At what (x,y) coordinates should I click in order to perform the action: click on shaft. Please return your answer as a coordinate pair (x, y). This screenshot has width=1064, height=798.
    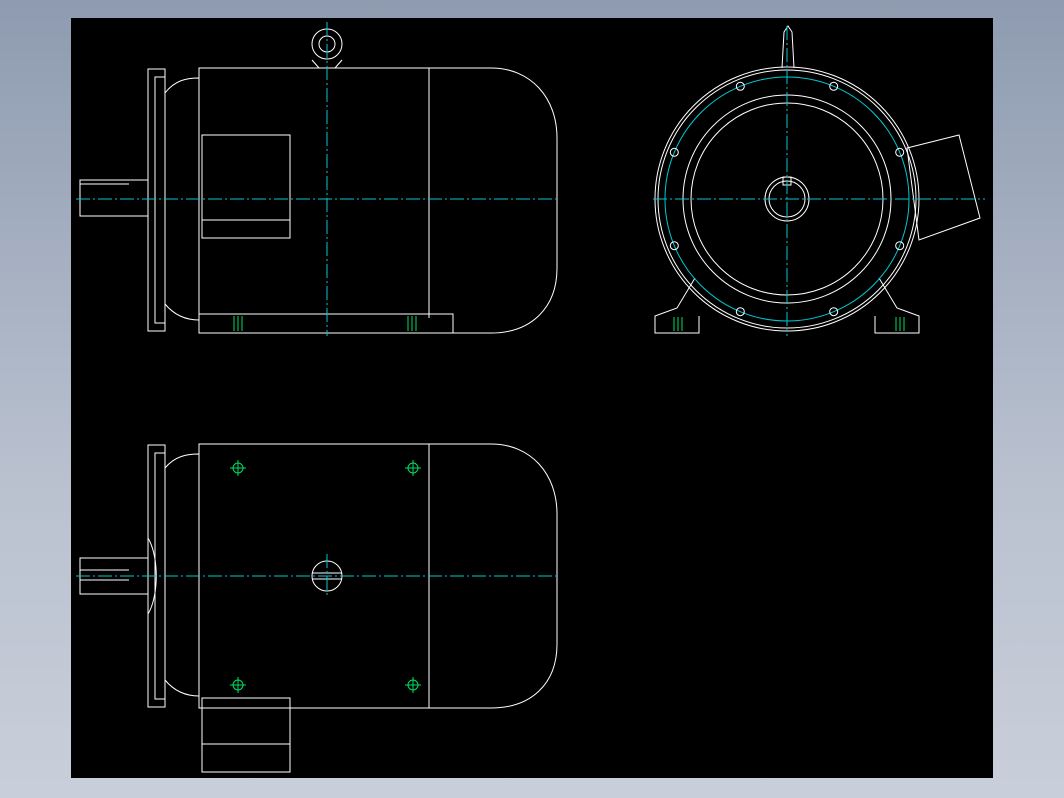
    Looking at the image, I should click on (114, 198).